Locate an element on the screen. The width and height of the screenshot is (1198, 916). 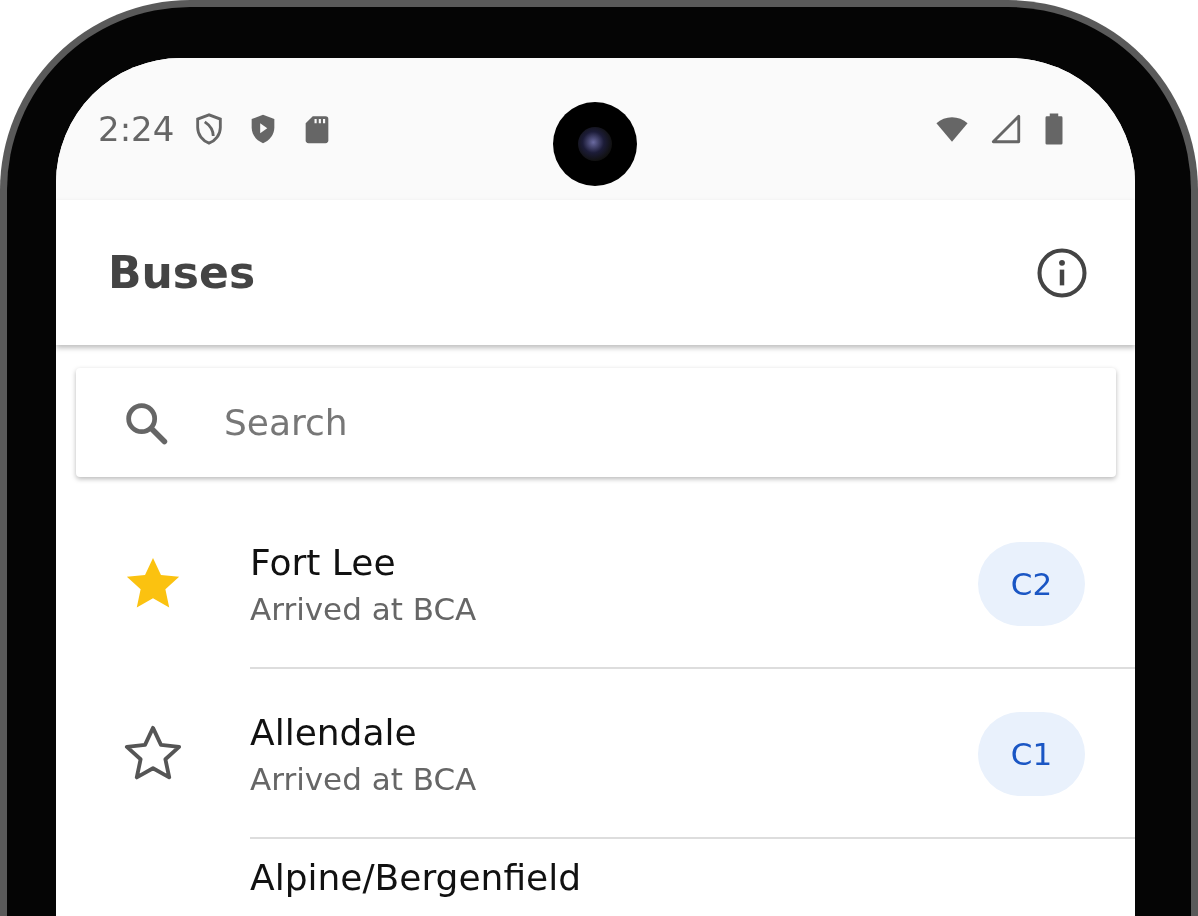
stop-name: Alpine/Bergenfield is located at coordinates (416, 877).